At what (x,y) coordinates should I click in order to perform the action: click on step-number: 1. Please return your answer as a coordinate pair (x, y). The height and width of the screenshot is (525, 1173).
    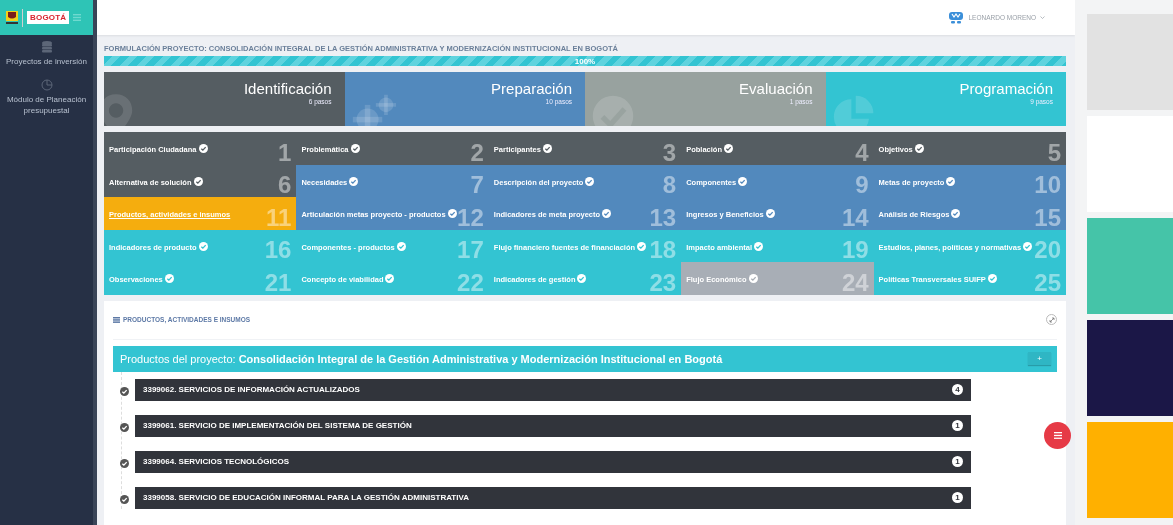
    Looking at the image, I should click on (285, 152).